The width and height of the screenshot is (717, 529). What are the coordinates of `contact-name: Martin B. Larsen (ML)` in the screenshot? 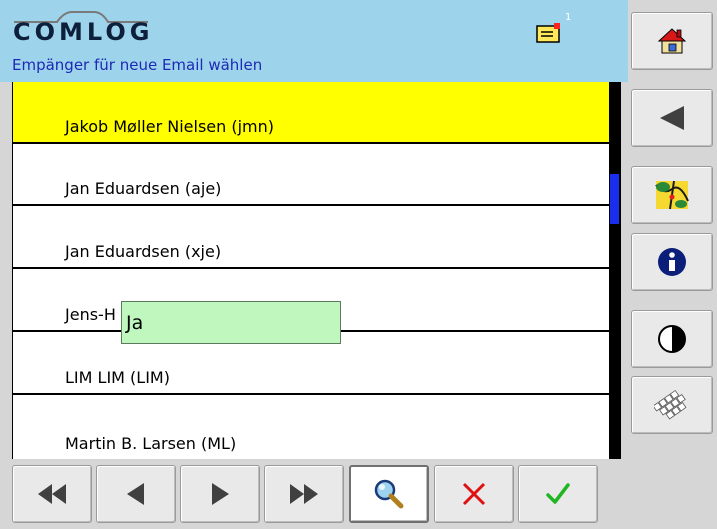 It's located at (151, 443).